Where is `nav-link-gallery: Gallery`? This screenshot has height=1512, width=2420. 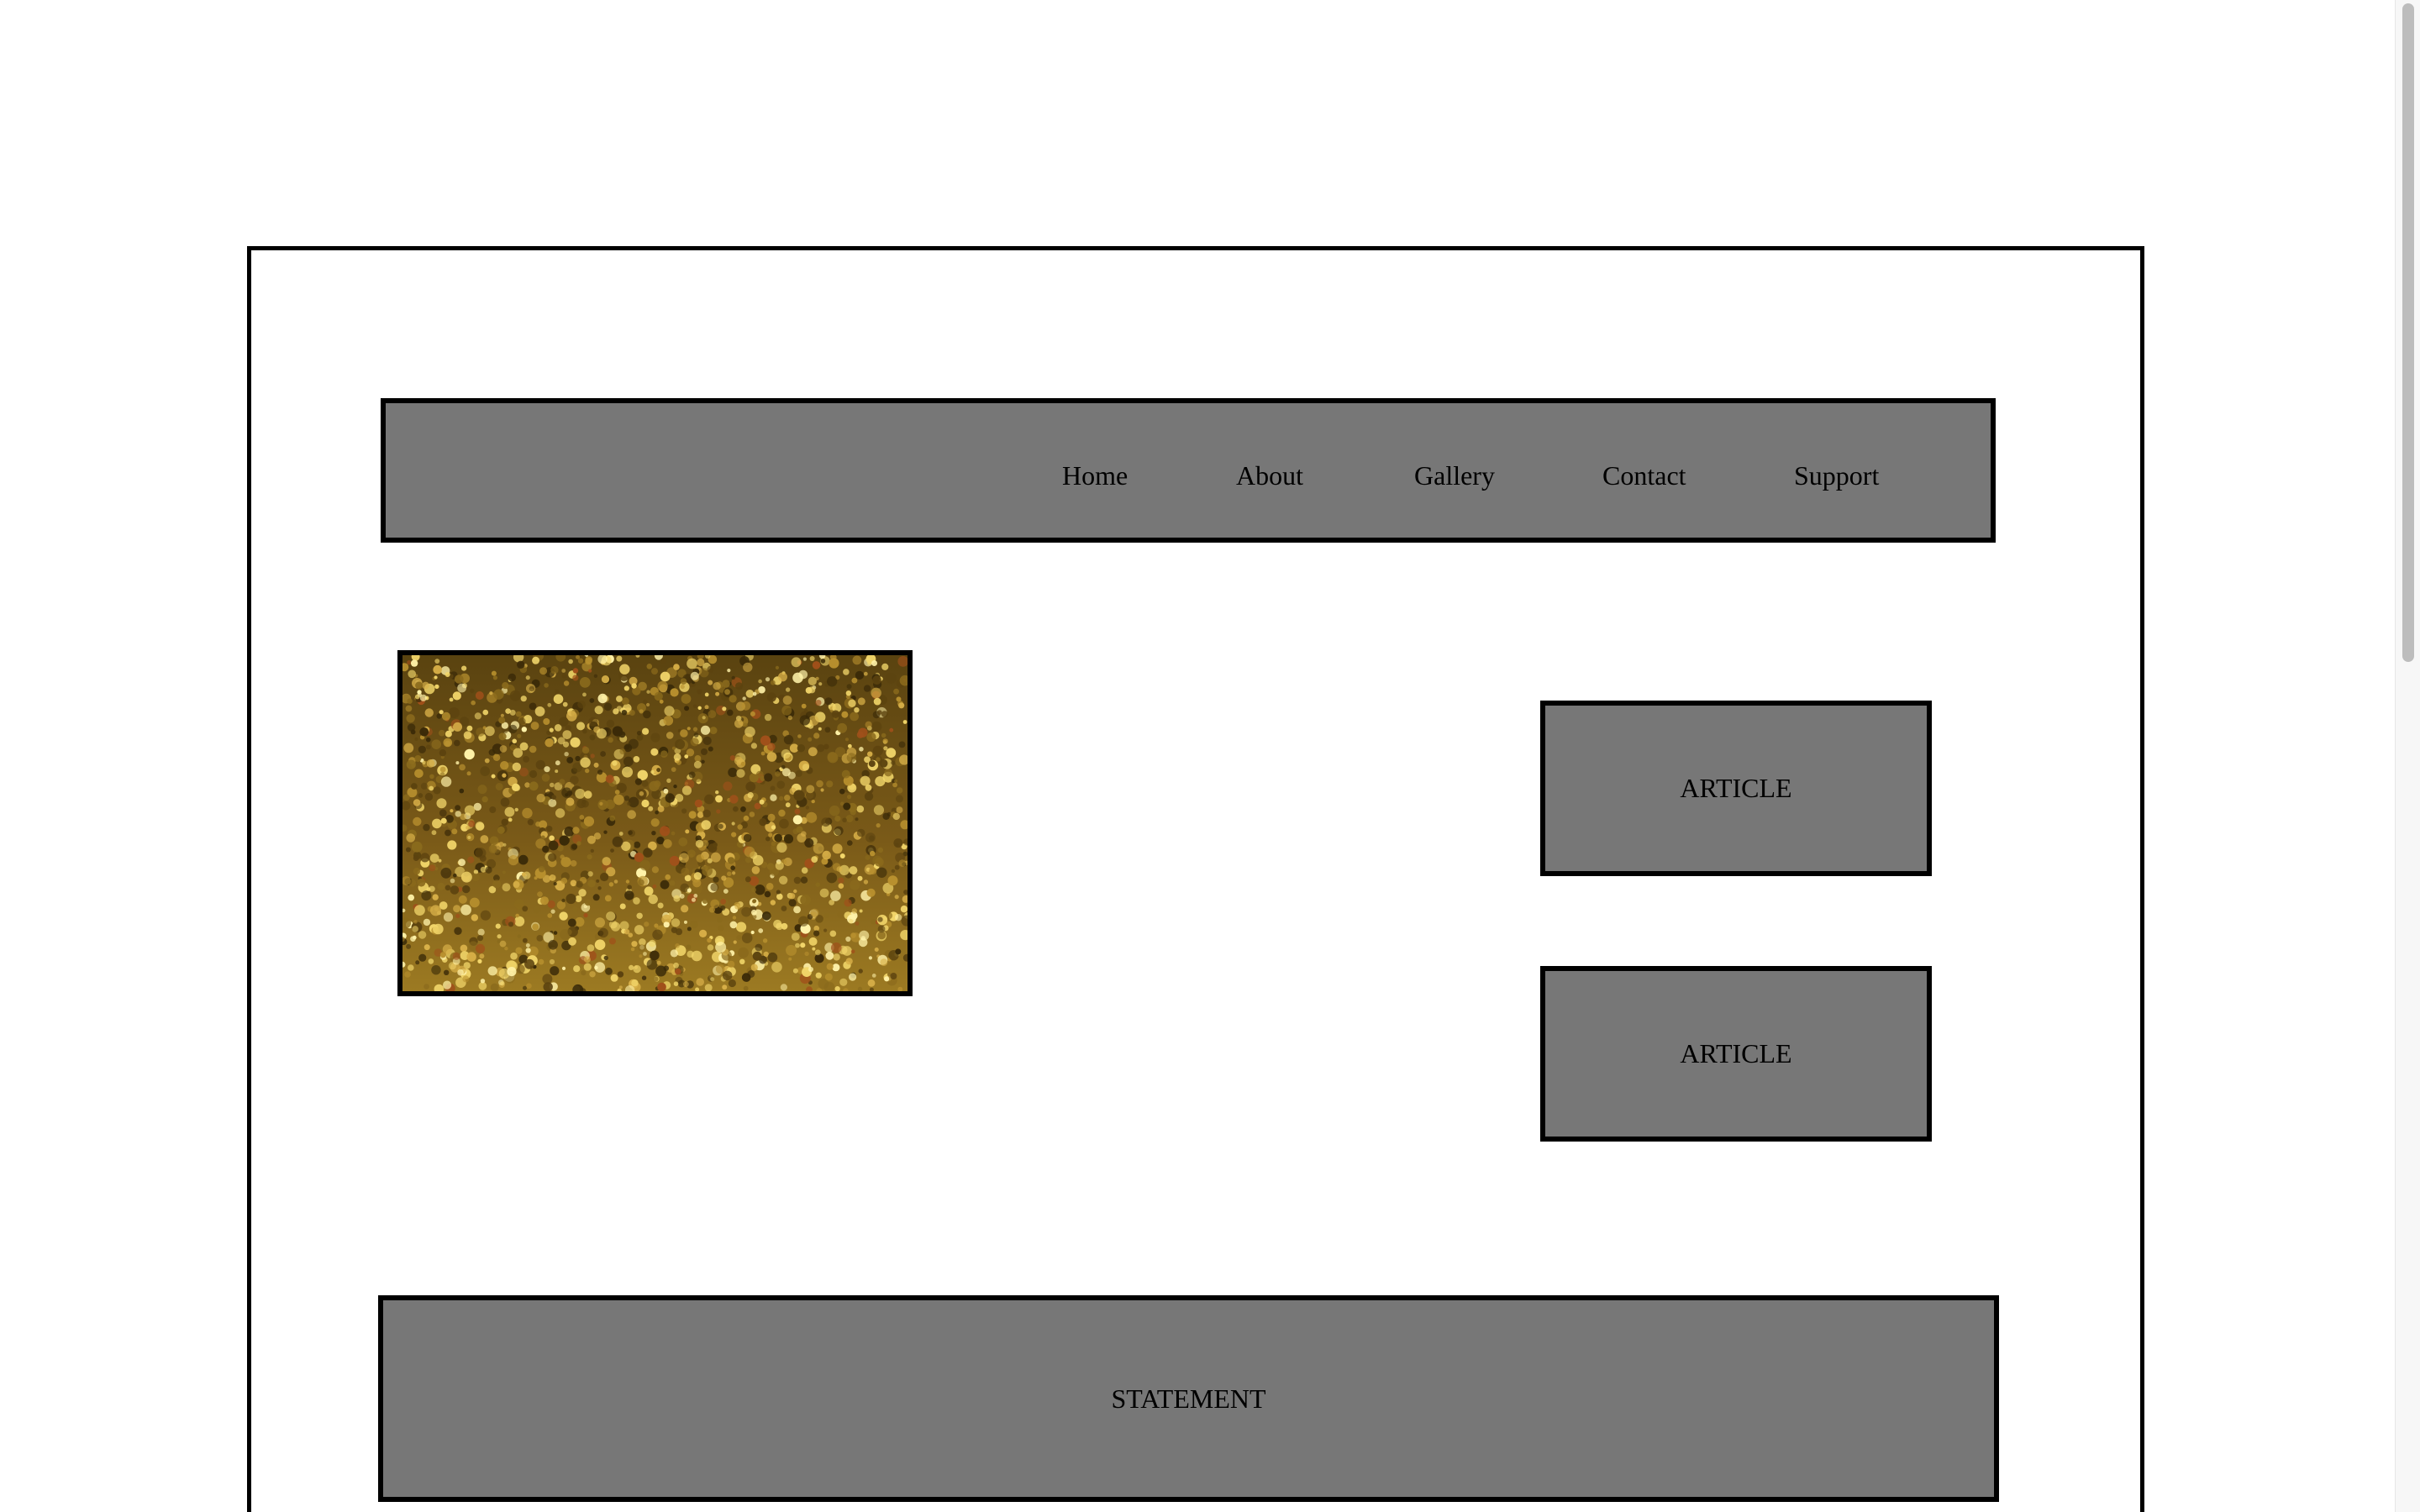 nav-link-gallery: Gallery is located at coordinates (1454, 470).